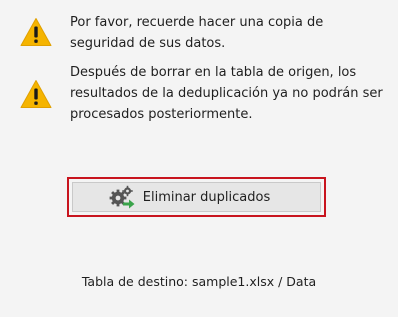 The image size is (398, 317). I want to click on remove-duplicates-button: Eliminar duplicados, so click(196, 197).